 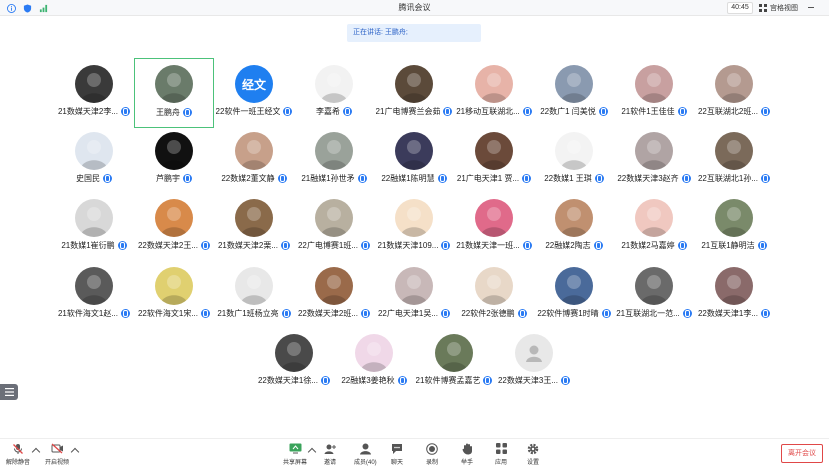 What do you see at coordinates (494, 290) in the screenshot?
I see `participant-tile: 22软件2张德鹏` at bounding box center [494, 290].